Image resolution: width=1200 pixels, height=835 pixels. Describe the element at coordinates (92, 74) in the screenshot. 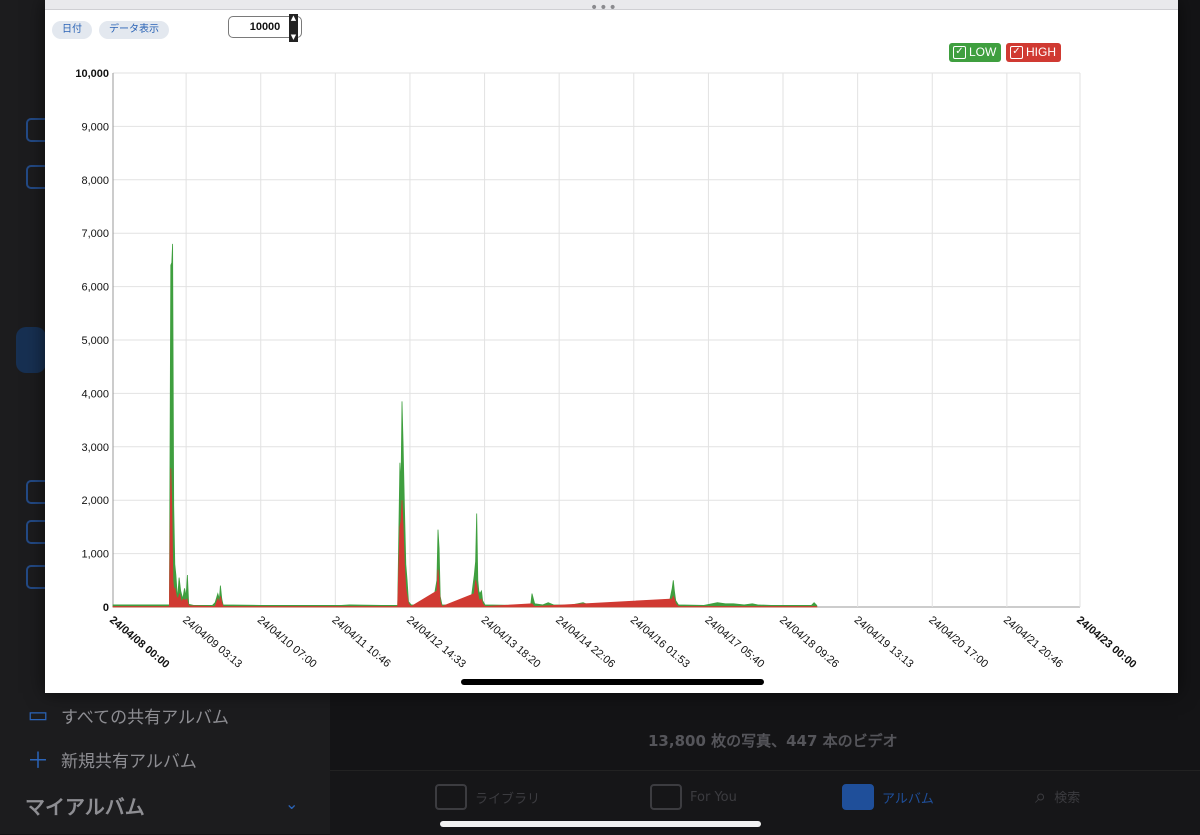

I see `y-tick-label: 10,000` at that location.